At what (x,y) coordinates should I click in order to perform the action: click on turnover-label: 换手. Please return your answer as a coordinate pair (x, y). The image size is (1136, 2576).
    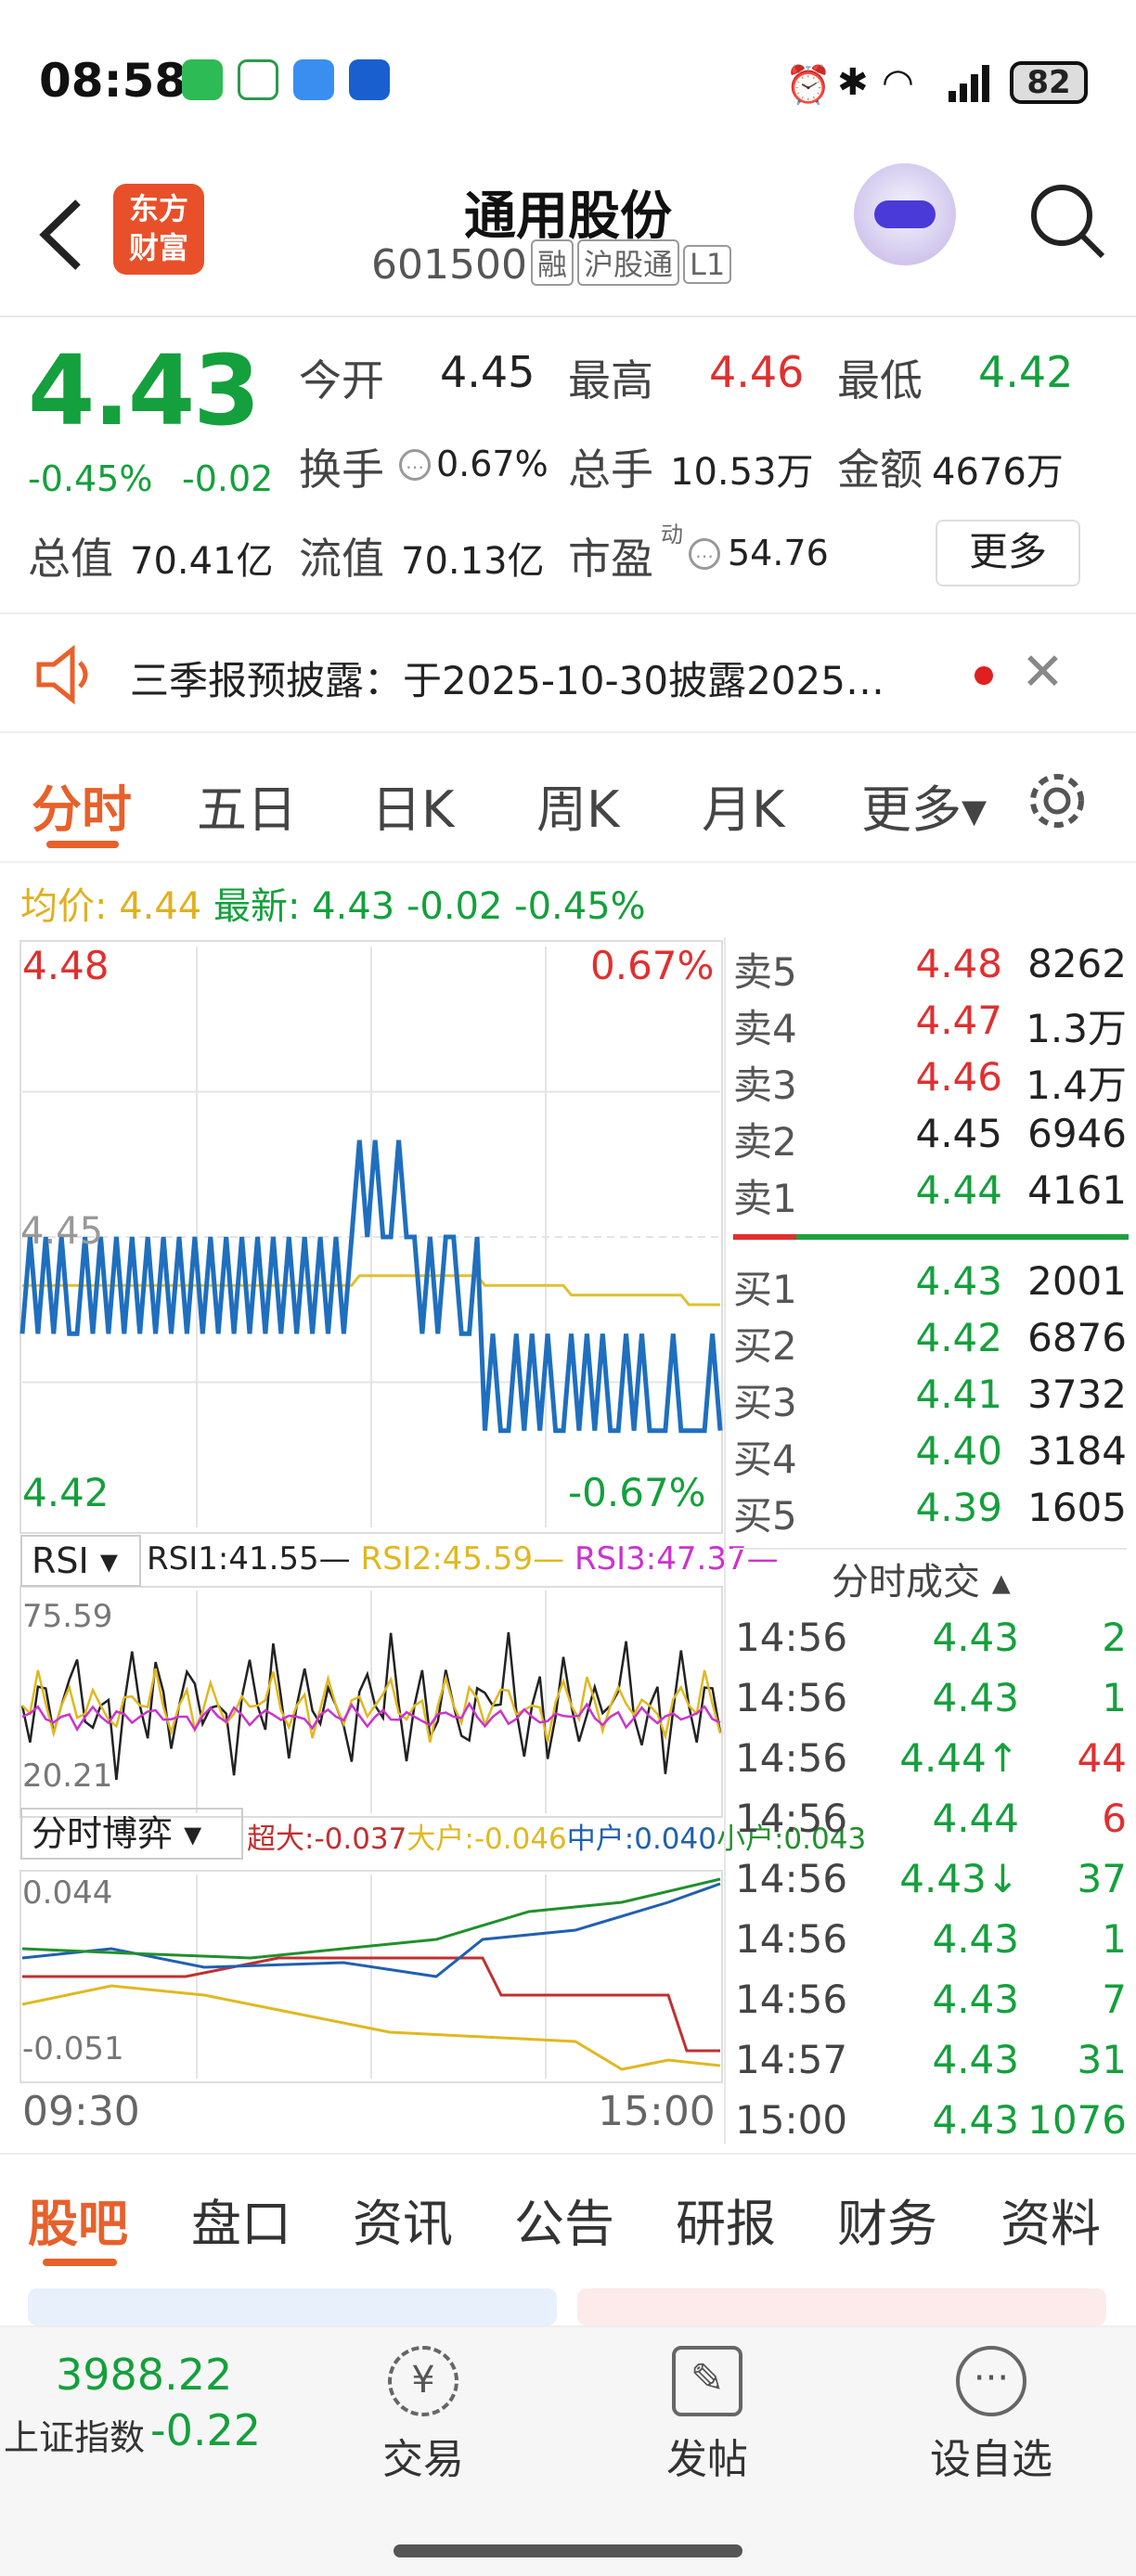
    Looking at the image, I should click on (341, 469).